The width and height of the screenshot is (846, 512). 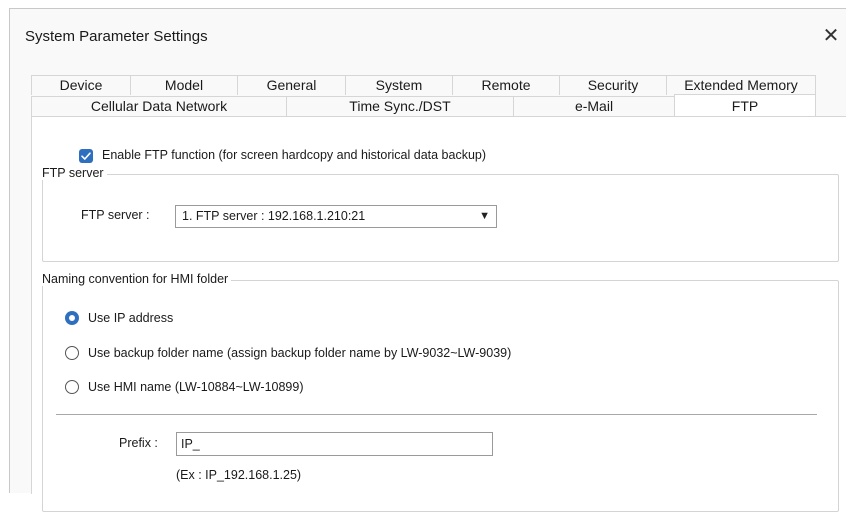 What do you see at coordinates (593, 106) in the screenshot?
I see `tab-e-mail: e-Mail` at bounding box center [593, 106].